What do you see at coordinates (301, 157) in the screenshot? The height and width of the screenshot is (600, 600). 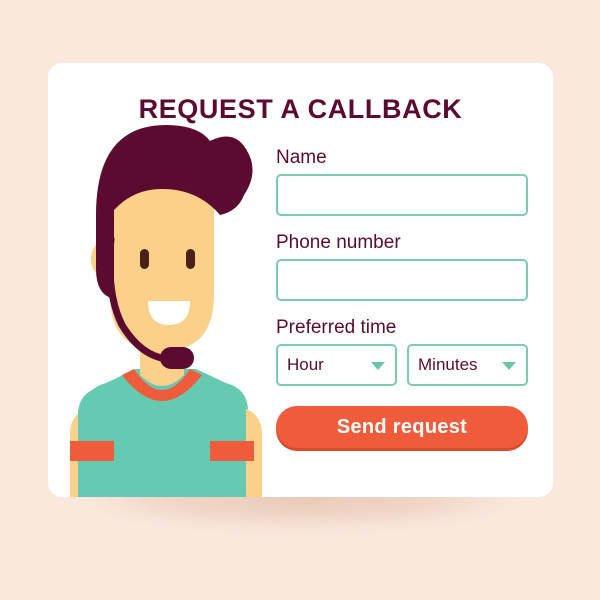 I see `name-label: Name` at bounding box center [301, 157].